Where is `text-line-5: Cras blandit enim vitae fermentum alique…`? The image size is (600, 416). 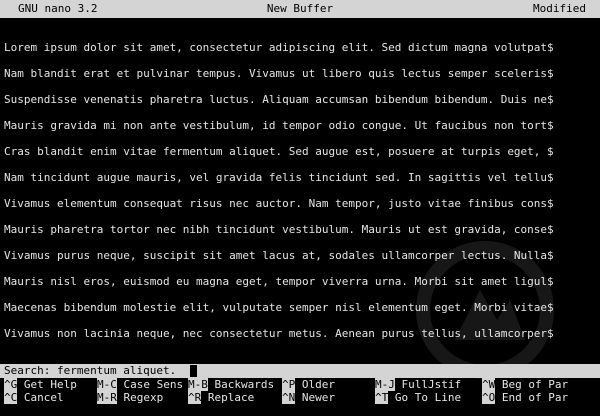
text-line-5: Cras blandit enim vitae fermentum alique… is located at coordinates (300, 152).